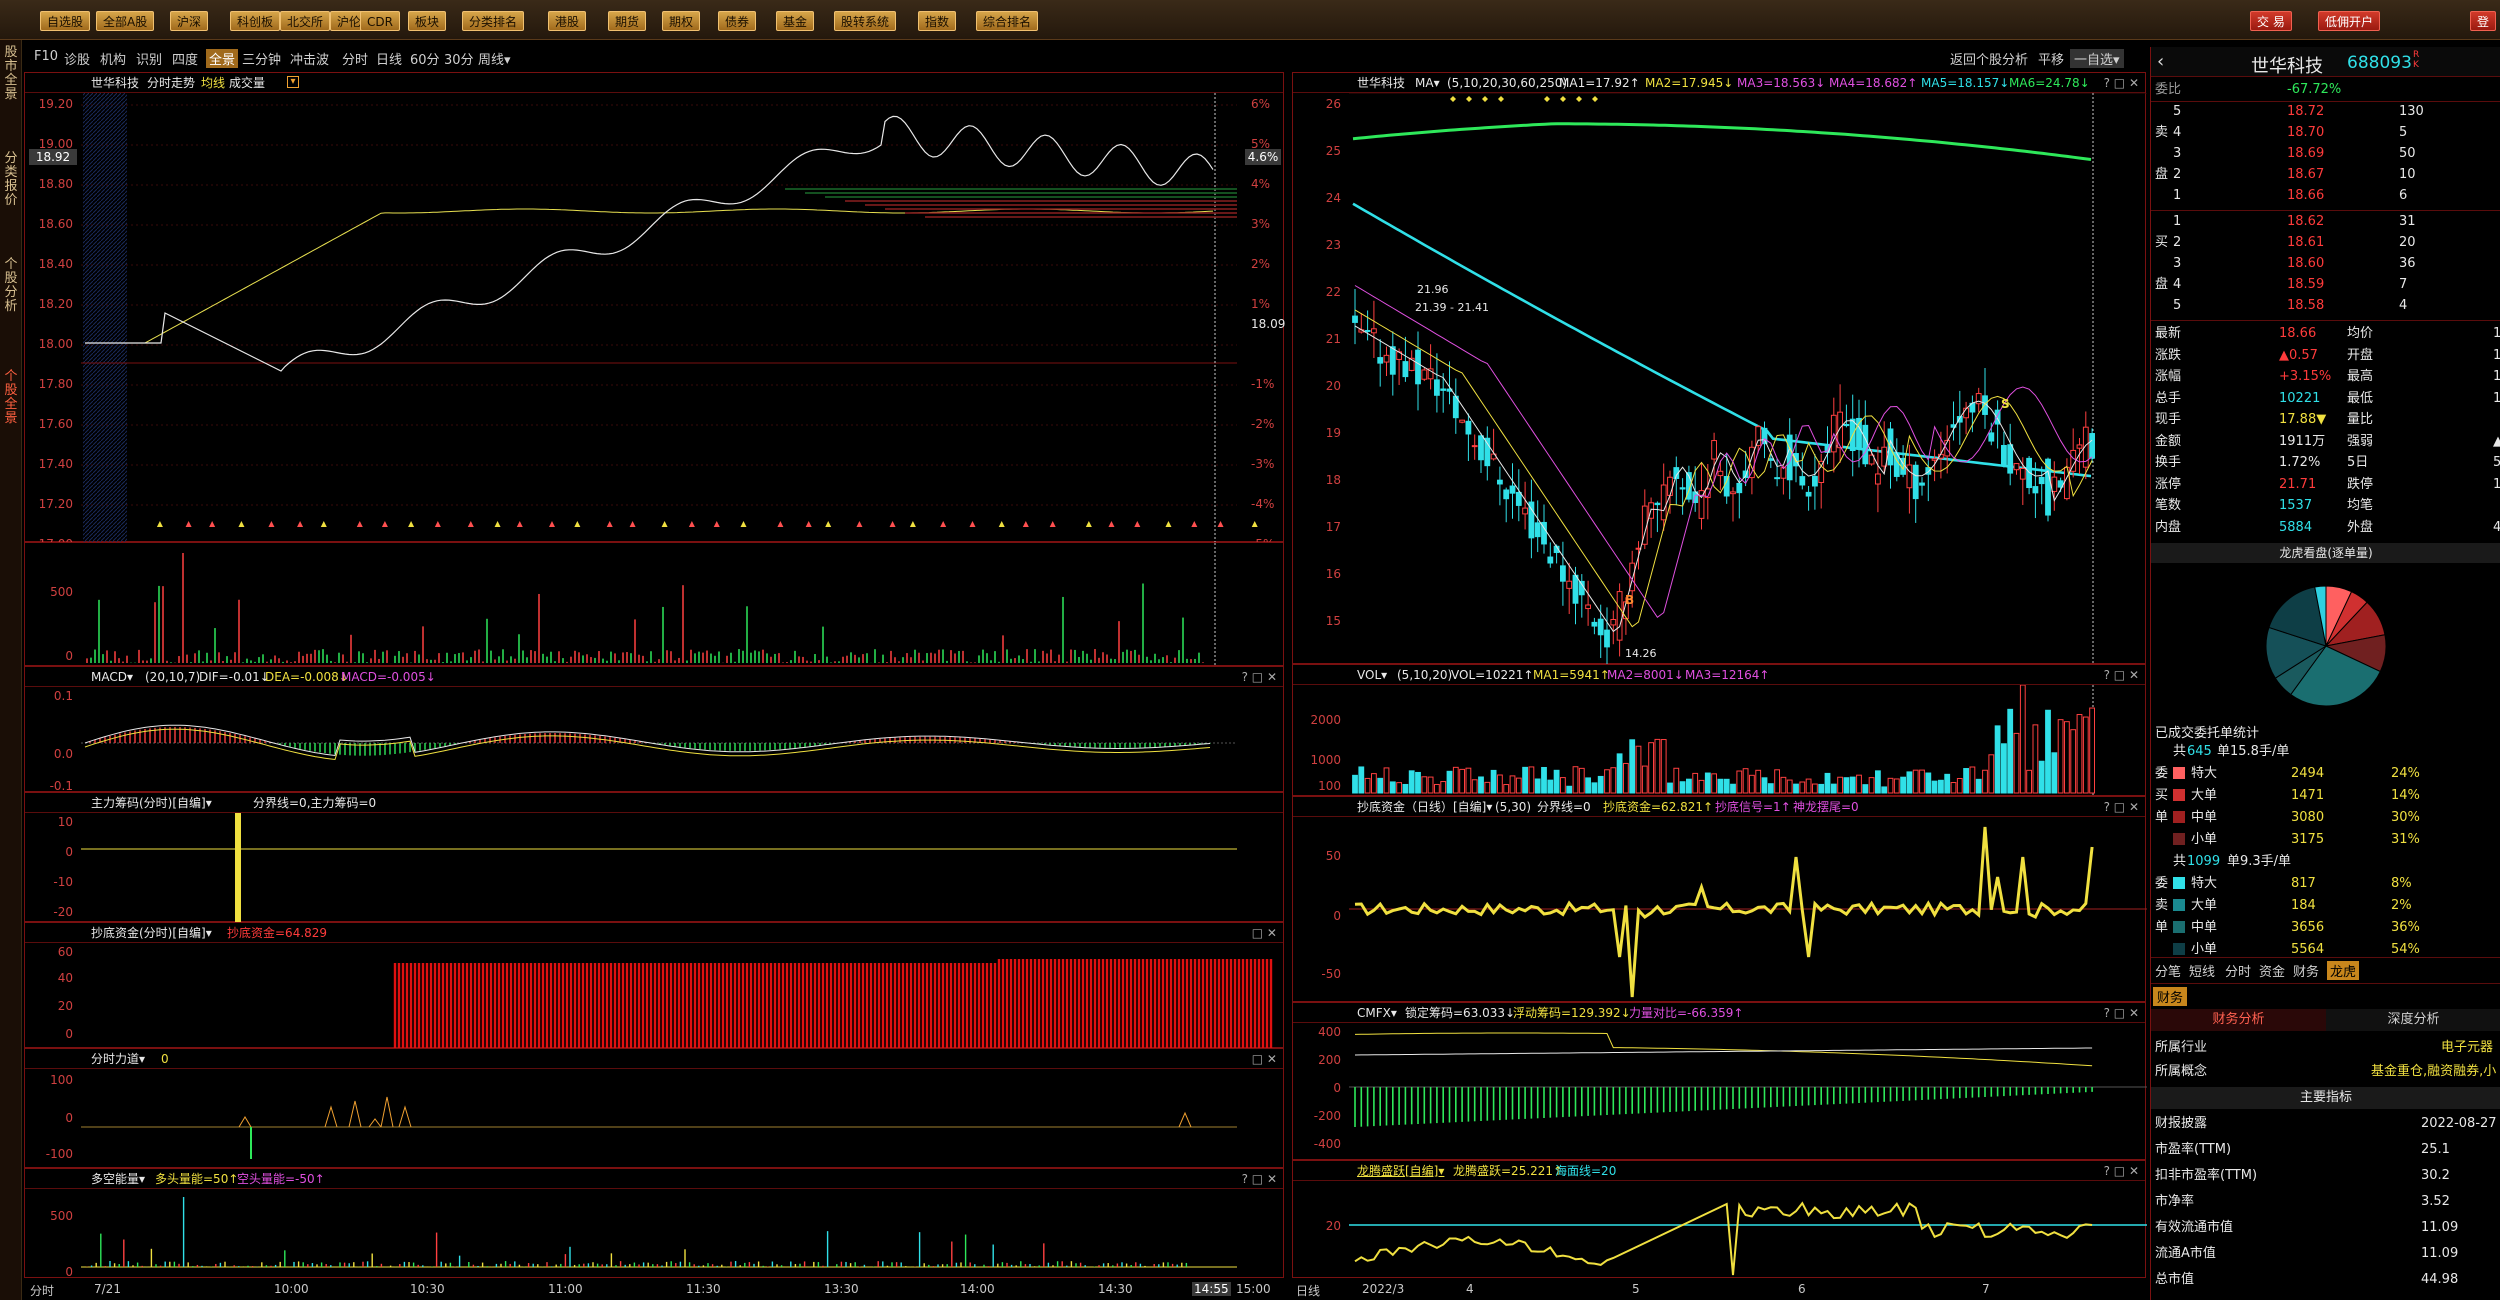  Describe the element at coordinates (2325, 195) in the screenshot. I see `sell-order-row: 1 18.66 6` at that location.